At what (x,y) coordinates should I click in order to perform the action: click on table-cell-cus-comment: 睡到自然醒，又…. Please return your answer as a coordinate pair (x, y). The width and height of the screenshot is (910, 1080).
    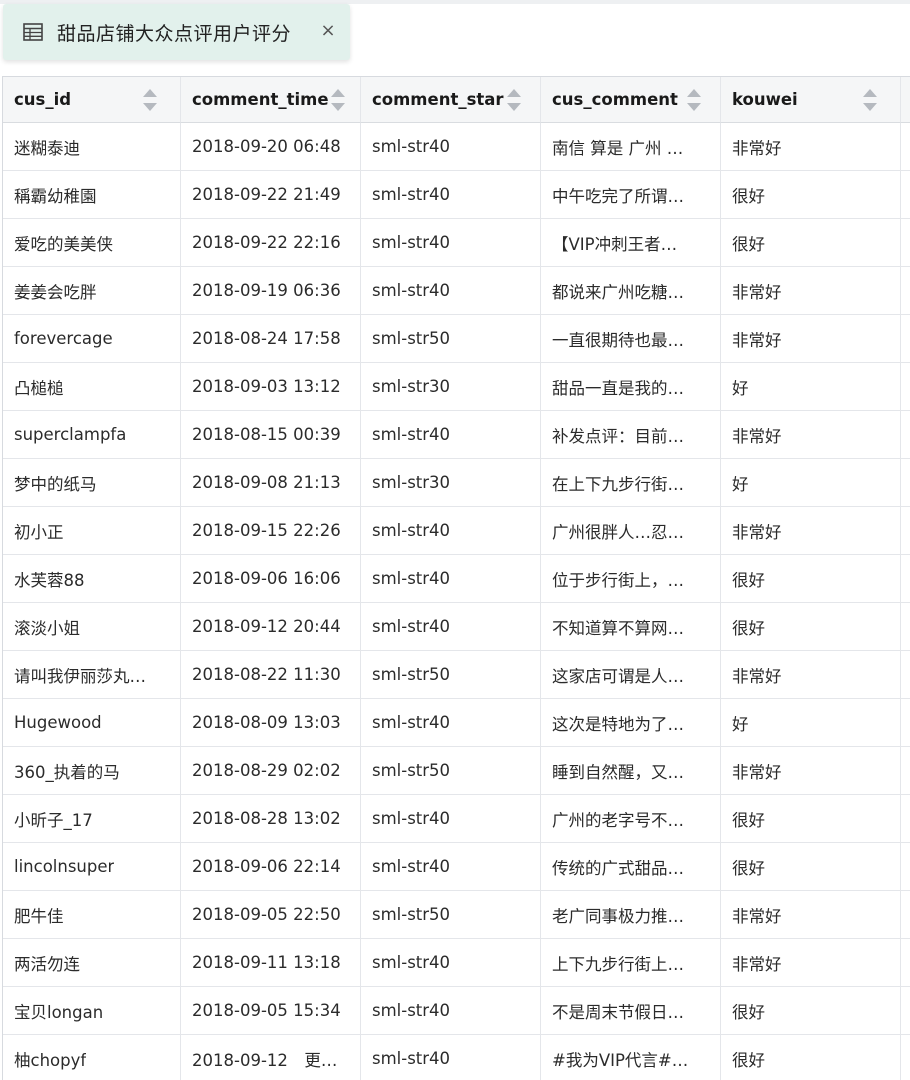
    Looking at the image, I should click on (631, 771).